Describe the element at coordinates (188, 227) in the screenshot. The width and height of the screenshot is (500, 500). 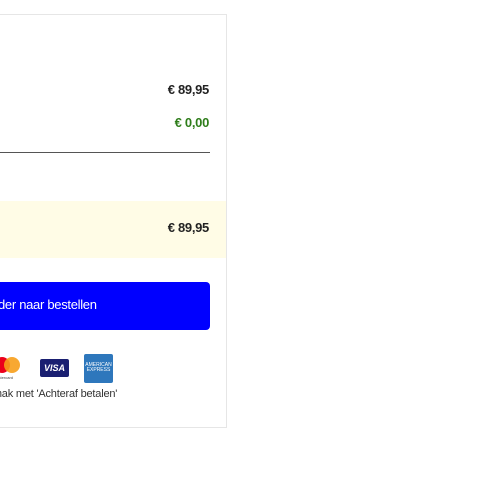
I see `total-amount: € 89,95` at that location.